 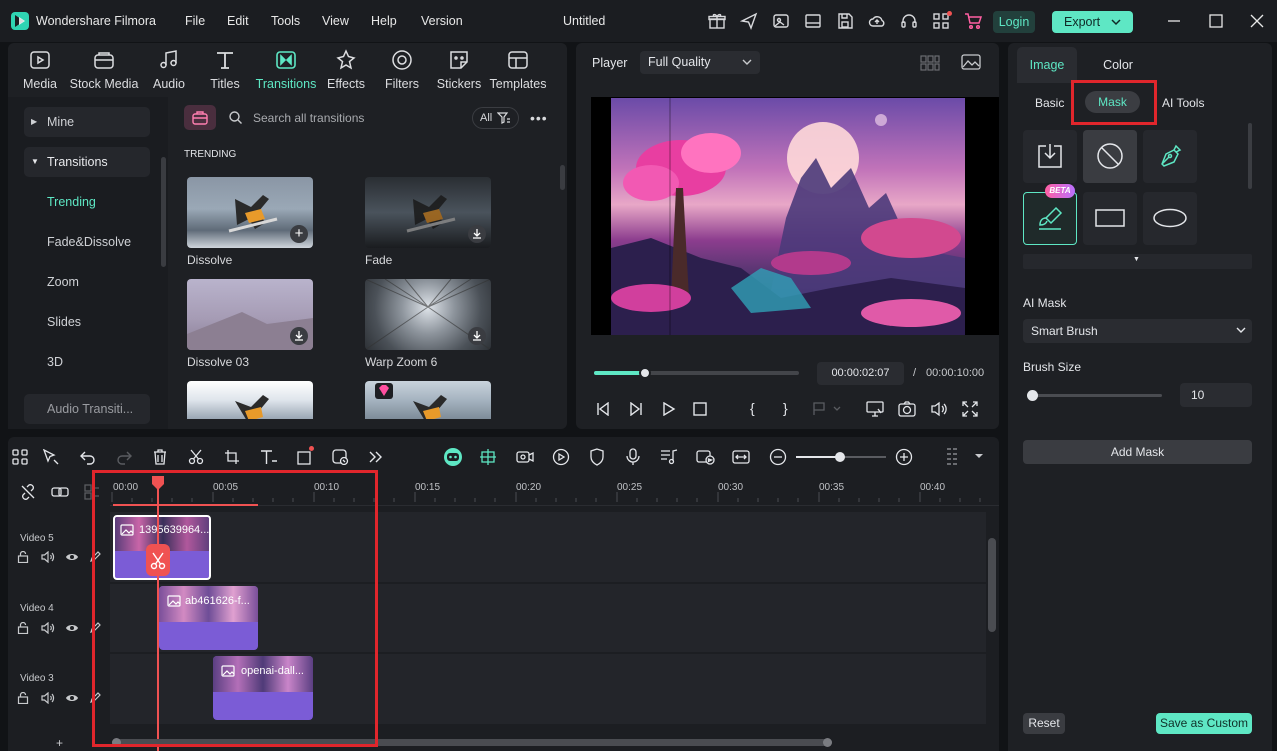 I want to click on sidebar-item-fade-dissolve: Fade&Dissolve, so click(x=87, y=242).